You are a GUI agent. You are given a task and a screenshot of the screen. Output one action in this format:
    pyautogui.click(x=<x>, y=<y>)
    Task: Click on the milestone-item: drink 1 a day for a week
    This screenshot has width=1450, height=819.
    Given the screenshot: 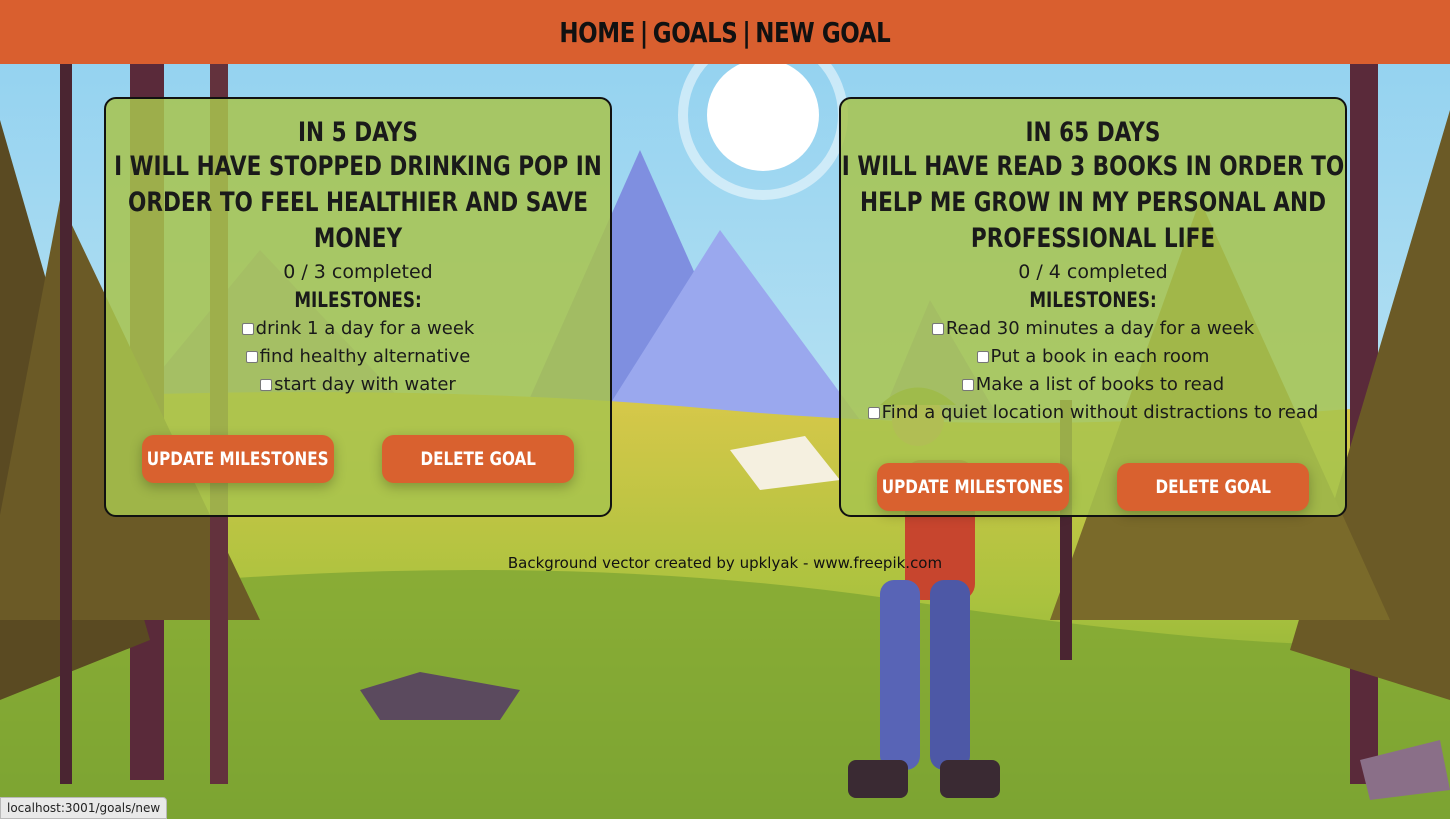 What is the action you would take?
    pyautogui.click(x=358, y=329)
    